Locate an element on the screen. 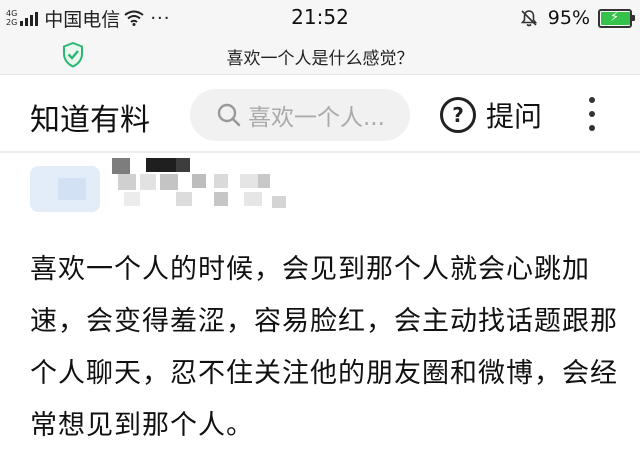 The height and width of the screenshot is (472, 640). battery-percent: 95% is located at coordinates (568, 18).